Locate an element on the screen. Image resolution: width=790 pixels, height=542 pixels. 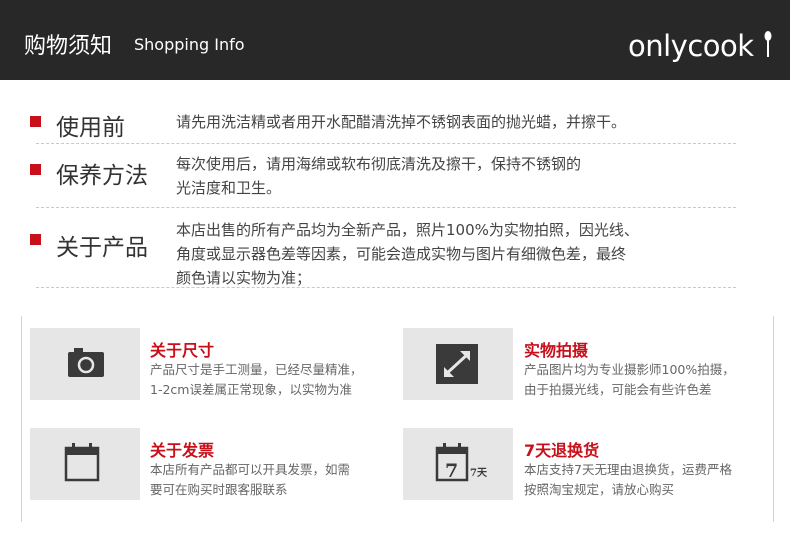
card-title: 7天退换货 is located at coordinates (562, 450).